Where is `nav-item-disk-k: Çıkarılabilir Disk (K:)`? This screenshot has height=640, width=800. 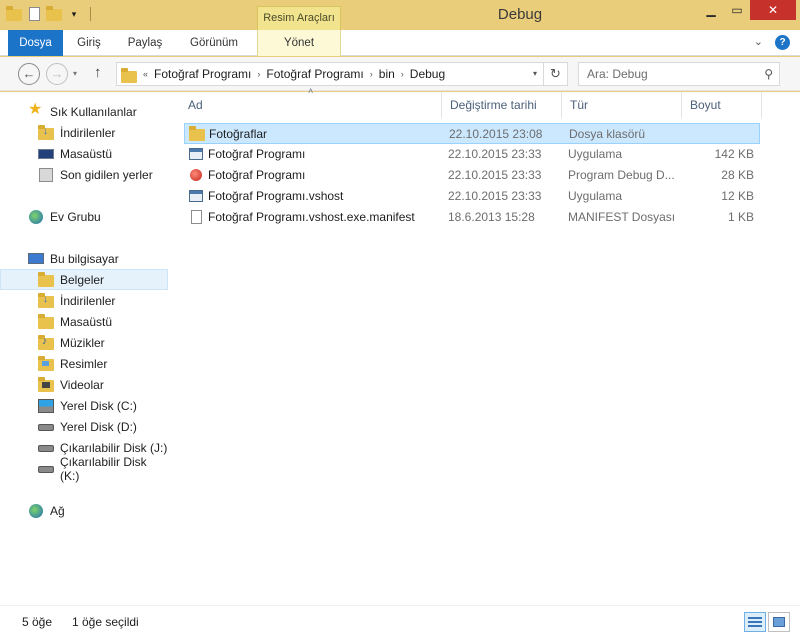
nav-item-disk-k: Çıkarılabilir Disk (K:) is located at coordinates (84, 469).